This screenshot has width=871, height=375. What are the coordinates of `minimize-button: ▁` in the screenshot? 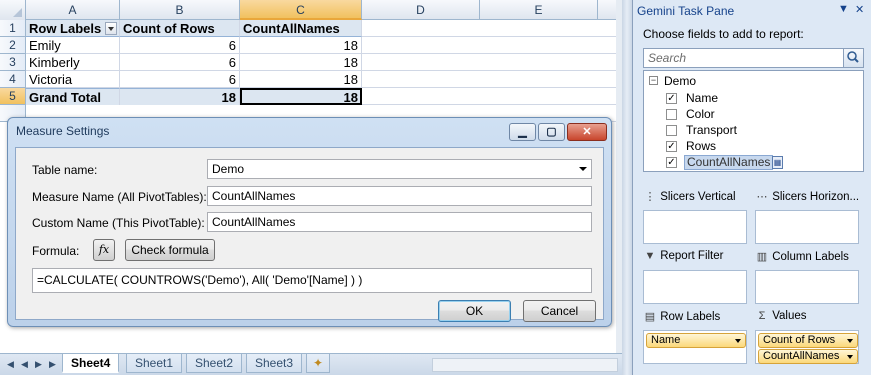 It's located at (522, 132).